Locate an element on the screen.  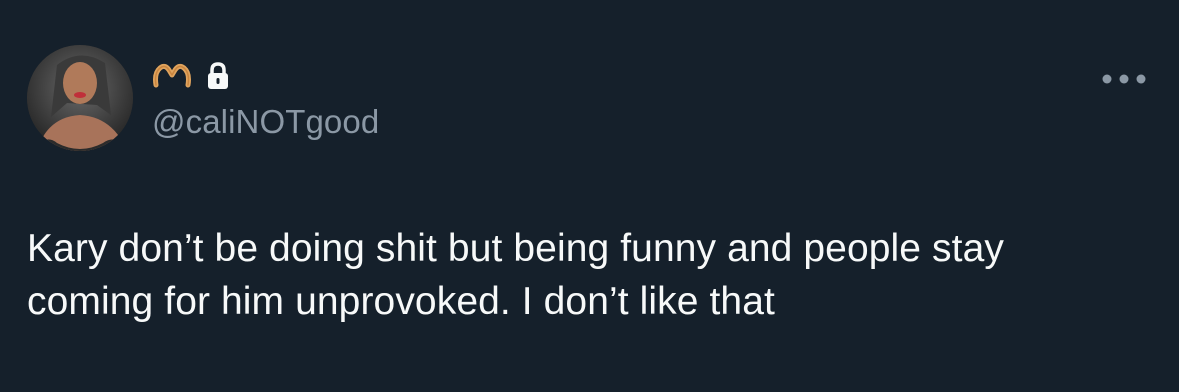
heart-hands-icon is located at coordinates (172, 76).